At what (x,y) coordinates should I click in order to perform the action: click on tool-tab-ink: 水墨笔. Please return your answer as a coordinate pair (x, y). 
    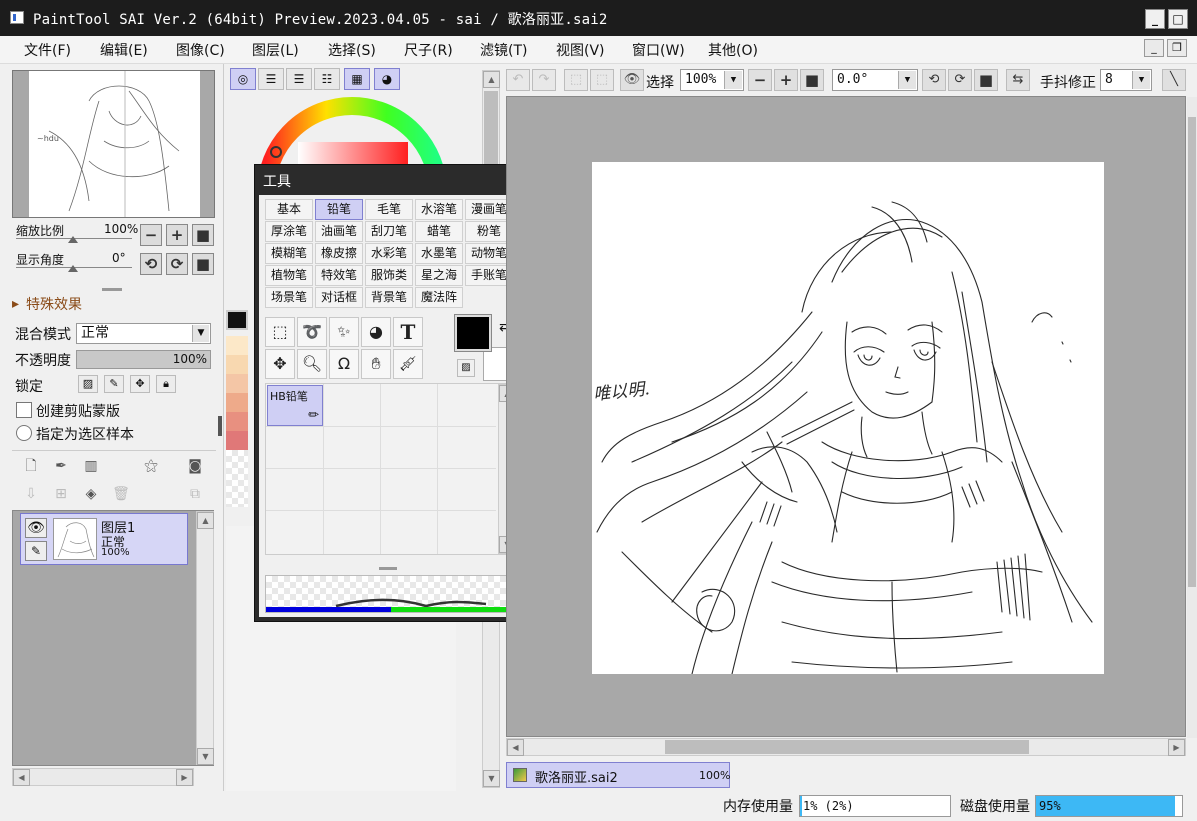
    Looking at the image, I should click on (439, 253).